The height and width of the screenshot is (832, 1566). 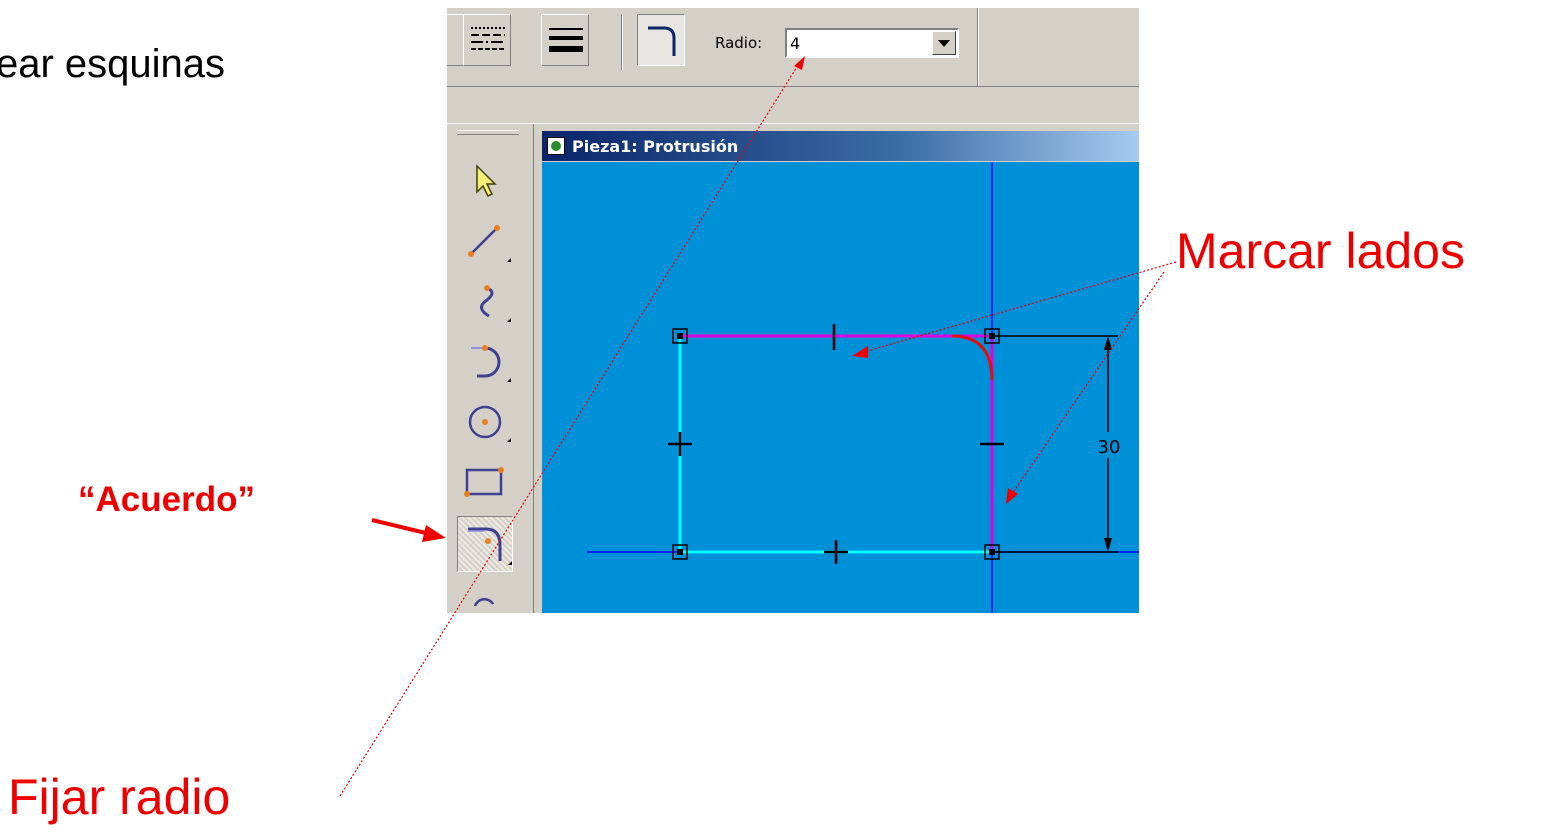 I want to click on select-tool-button, so click(x=485, y=182).